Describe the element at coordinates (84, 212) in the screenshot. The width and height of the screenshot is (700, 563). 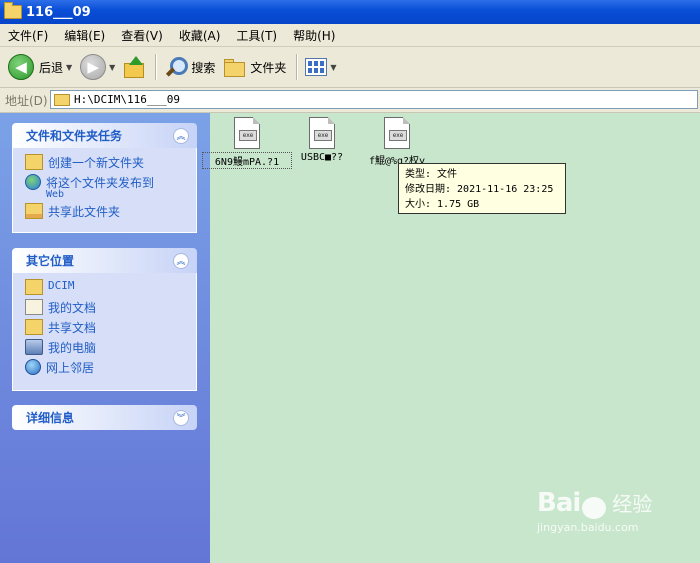
I see `task-label: 共享此文件夹` at that location.